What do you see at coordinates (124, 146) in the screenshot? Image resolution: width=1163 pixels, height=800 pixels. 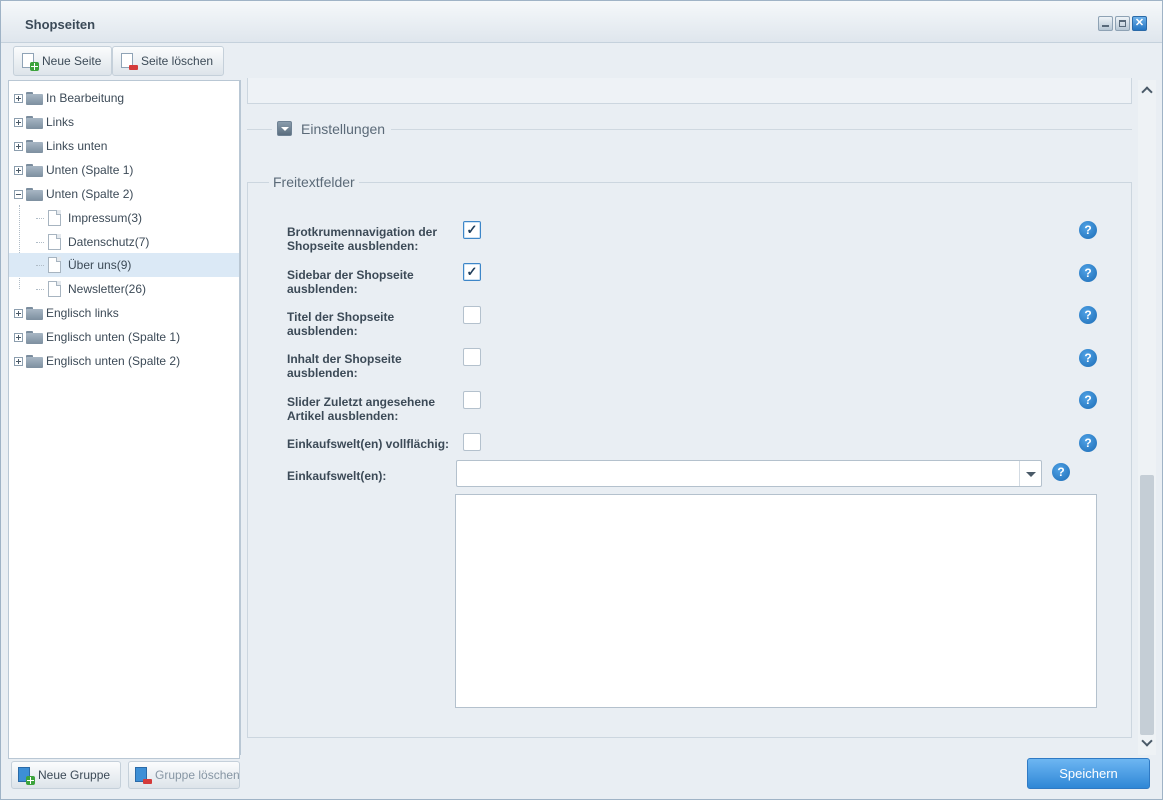 I see `tree-item-links-unten: Links unten` at bounding box center [124, 146].